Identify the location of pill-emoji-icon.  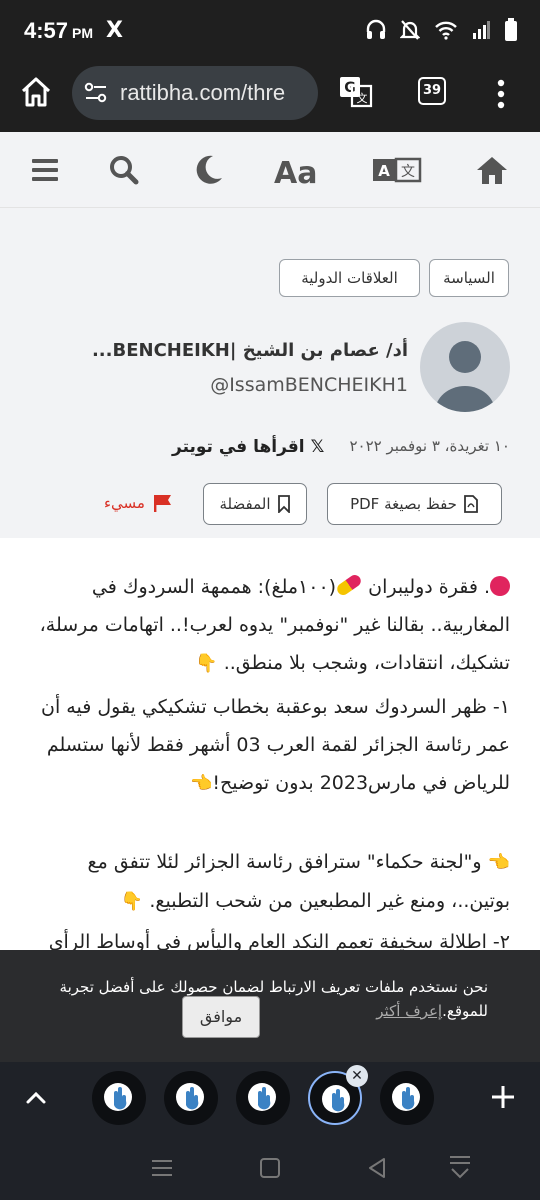
(349, 585).